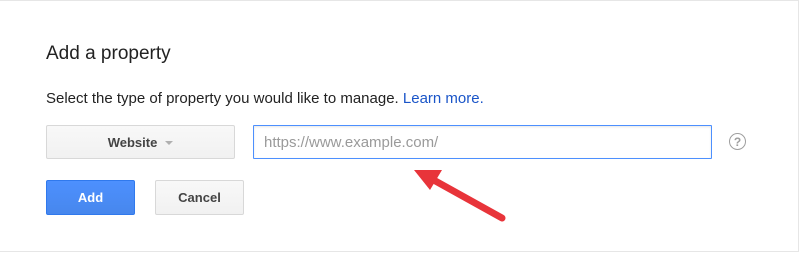 This screenshot has height=253, width=800. What do you see at coordinates (90, 197) in the screenshot?
I see `add-button: Add` at bounding box center [90, 197].